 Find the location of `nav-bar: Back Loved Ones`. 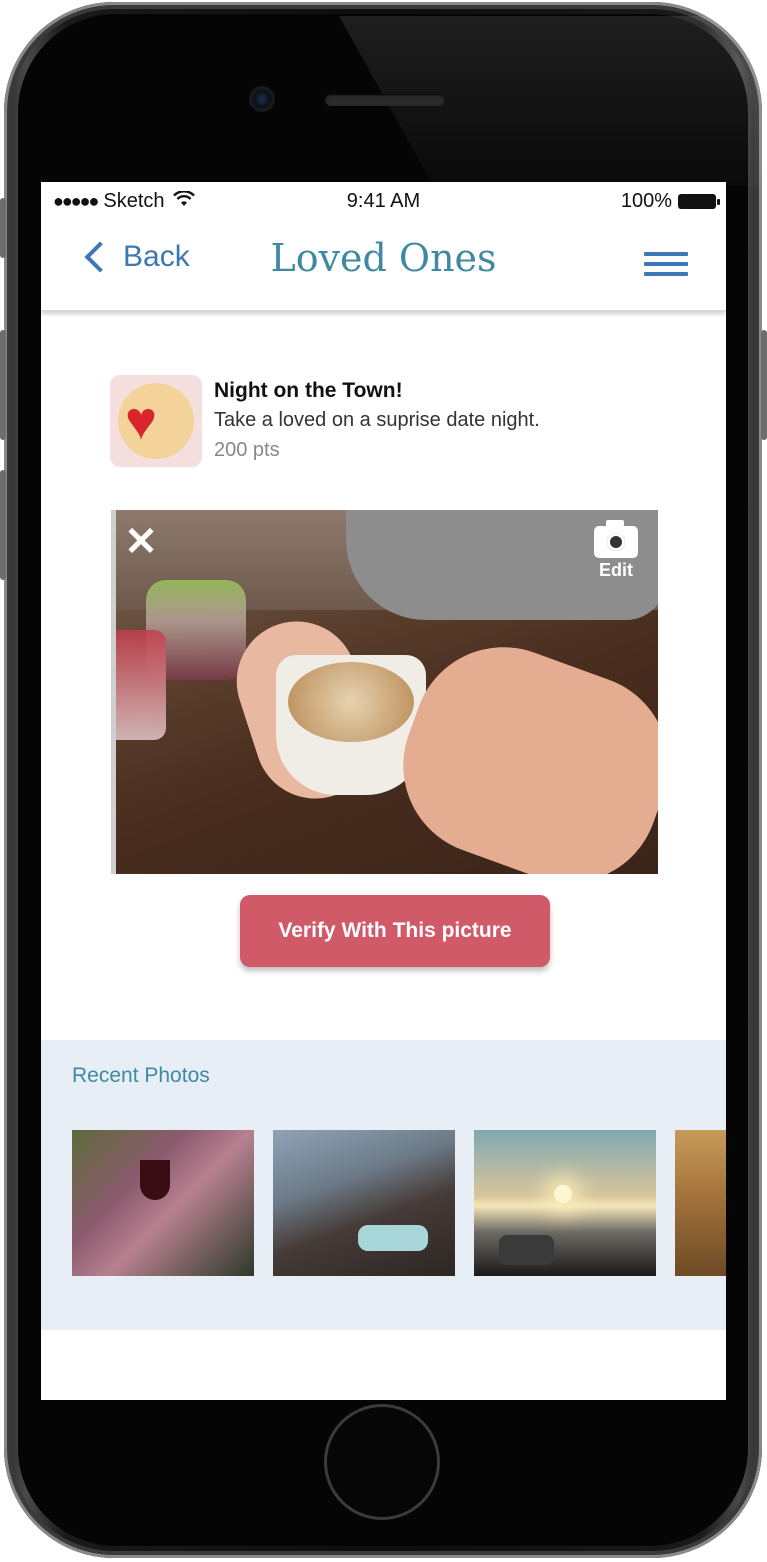

nav-bar: Back Loved Ones is located at coordinates (383, 264).